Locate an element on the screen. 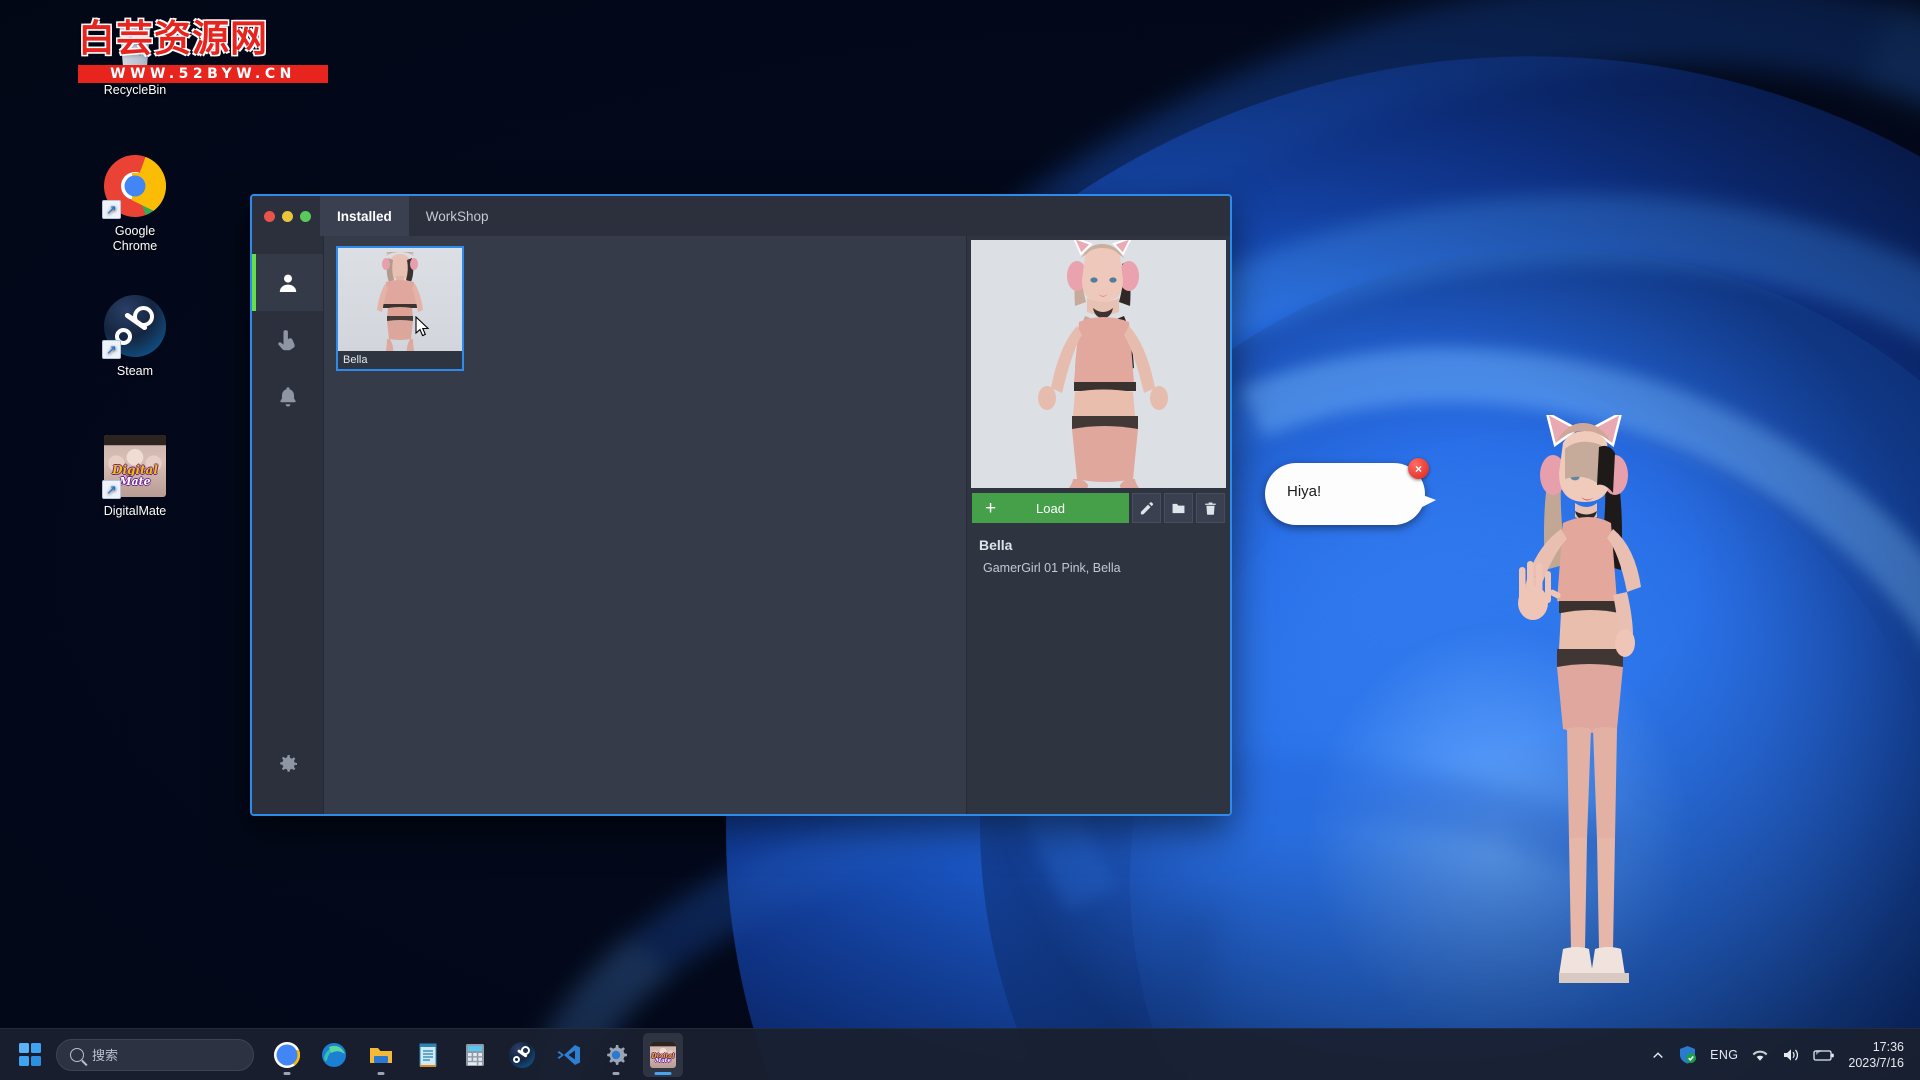 The width and height of the screenshot is (1920, 1080). pencil-icon is located at coordinates (1147, 507).